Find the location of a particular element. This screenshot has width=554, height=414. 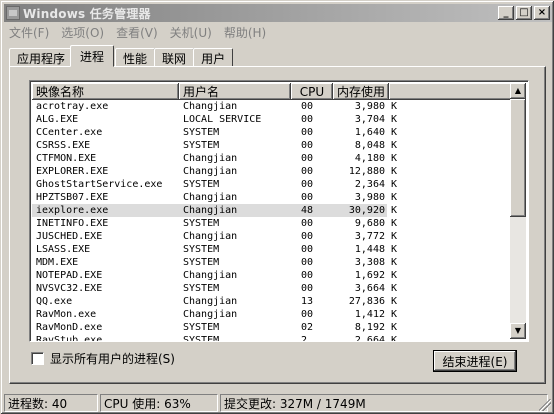

process-row: acrotray.exe Changjian 00 3,980 K is located at coordinates (273, 106).